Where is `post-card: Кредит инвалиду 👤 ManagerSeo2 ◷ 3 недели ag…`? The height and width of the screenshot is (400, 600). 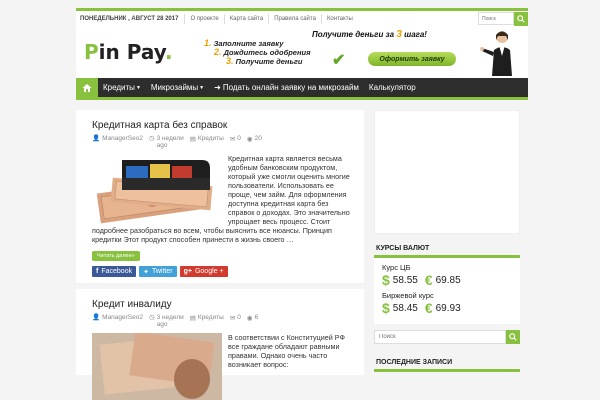 post-card: Кредит инвалиду 👤 ManagerSeo2 ◷ 3 недели ag… is located at coordinates (220, 344).